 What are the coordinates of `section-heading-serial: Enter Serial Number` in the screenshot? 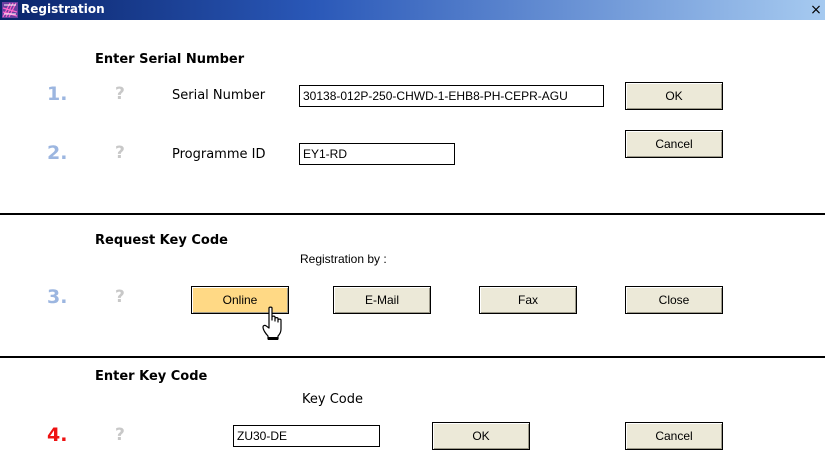 It's located at (170, 59).